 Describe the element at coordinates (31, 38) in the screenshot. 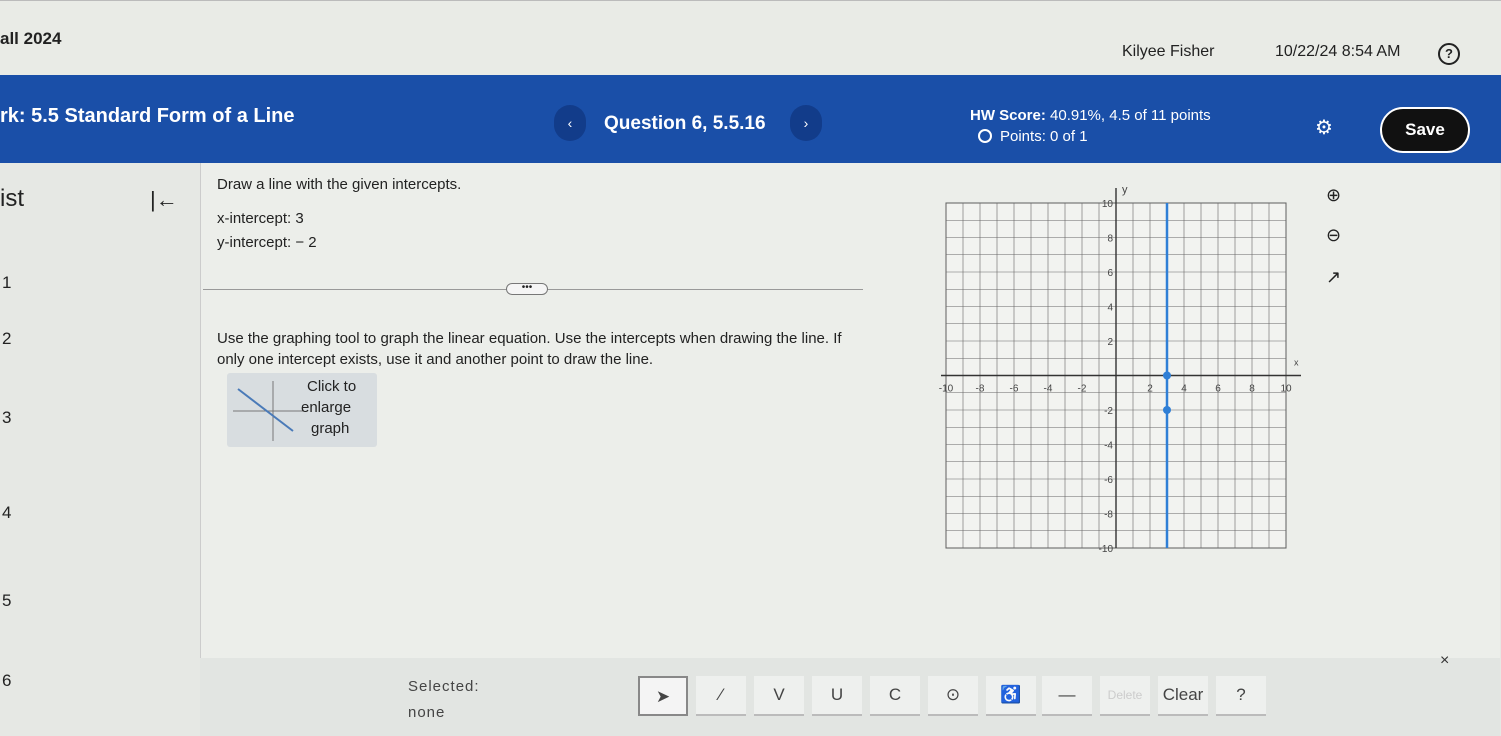

I see `course-name: all 2024` at that location.